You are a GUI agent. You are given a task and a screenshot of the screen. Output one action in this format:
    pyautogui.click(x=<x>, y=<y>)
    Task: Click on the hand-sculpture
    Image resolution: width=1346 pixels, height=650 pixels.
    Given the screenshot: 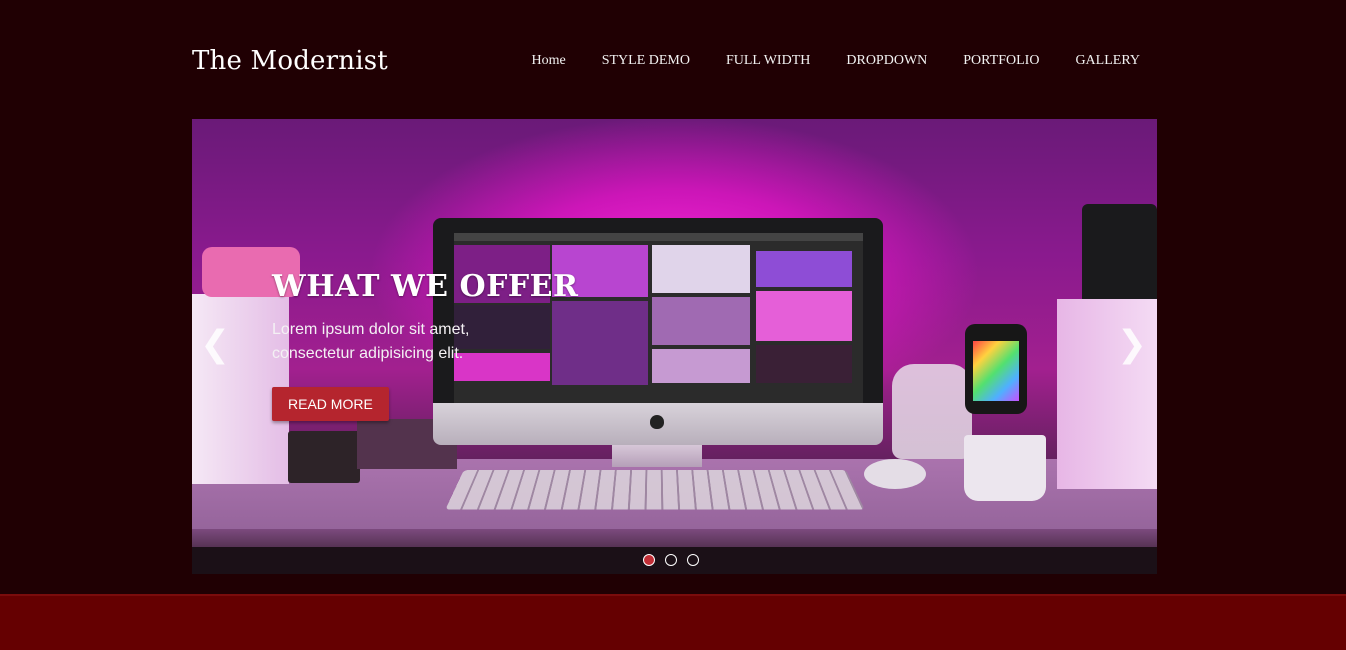 What is the action you would take?
    pyautogui.click(x=932, y=411)
    